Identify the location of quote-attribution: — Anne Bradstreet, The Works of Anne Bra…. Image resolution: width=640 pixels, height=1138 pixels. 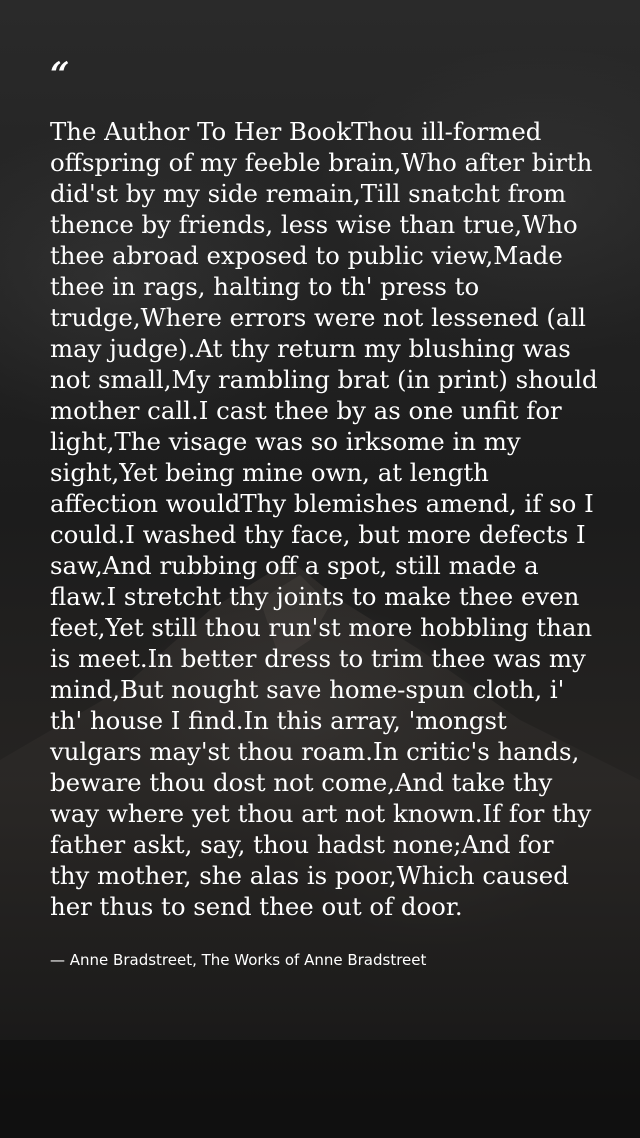
(238, 960).